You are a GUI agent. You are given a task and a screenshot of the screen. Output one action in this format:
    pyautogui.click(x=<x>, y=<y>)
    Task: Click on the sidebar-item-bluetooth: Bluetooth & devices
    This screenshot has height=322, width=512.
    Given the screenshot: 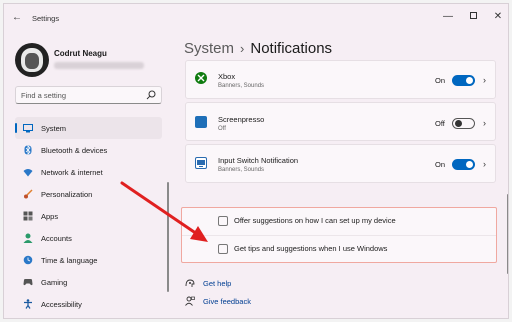 What is the action you would take?
    pyautogui.click(x=88, y=150)
    